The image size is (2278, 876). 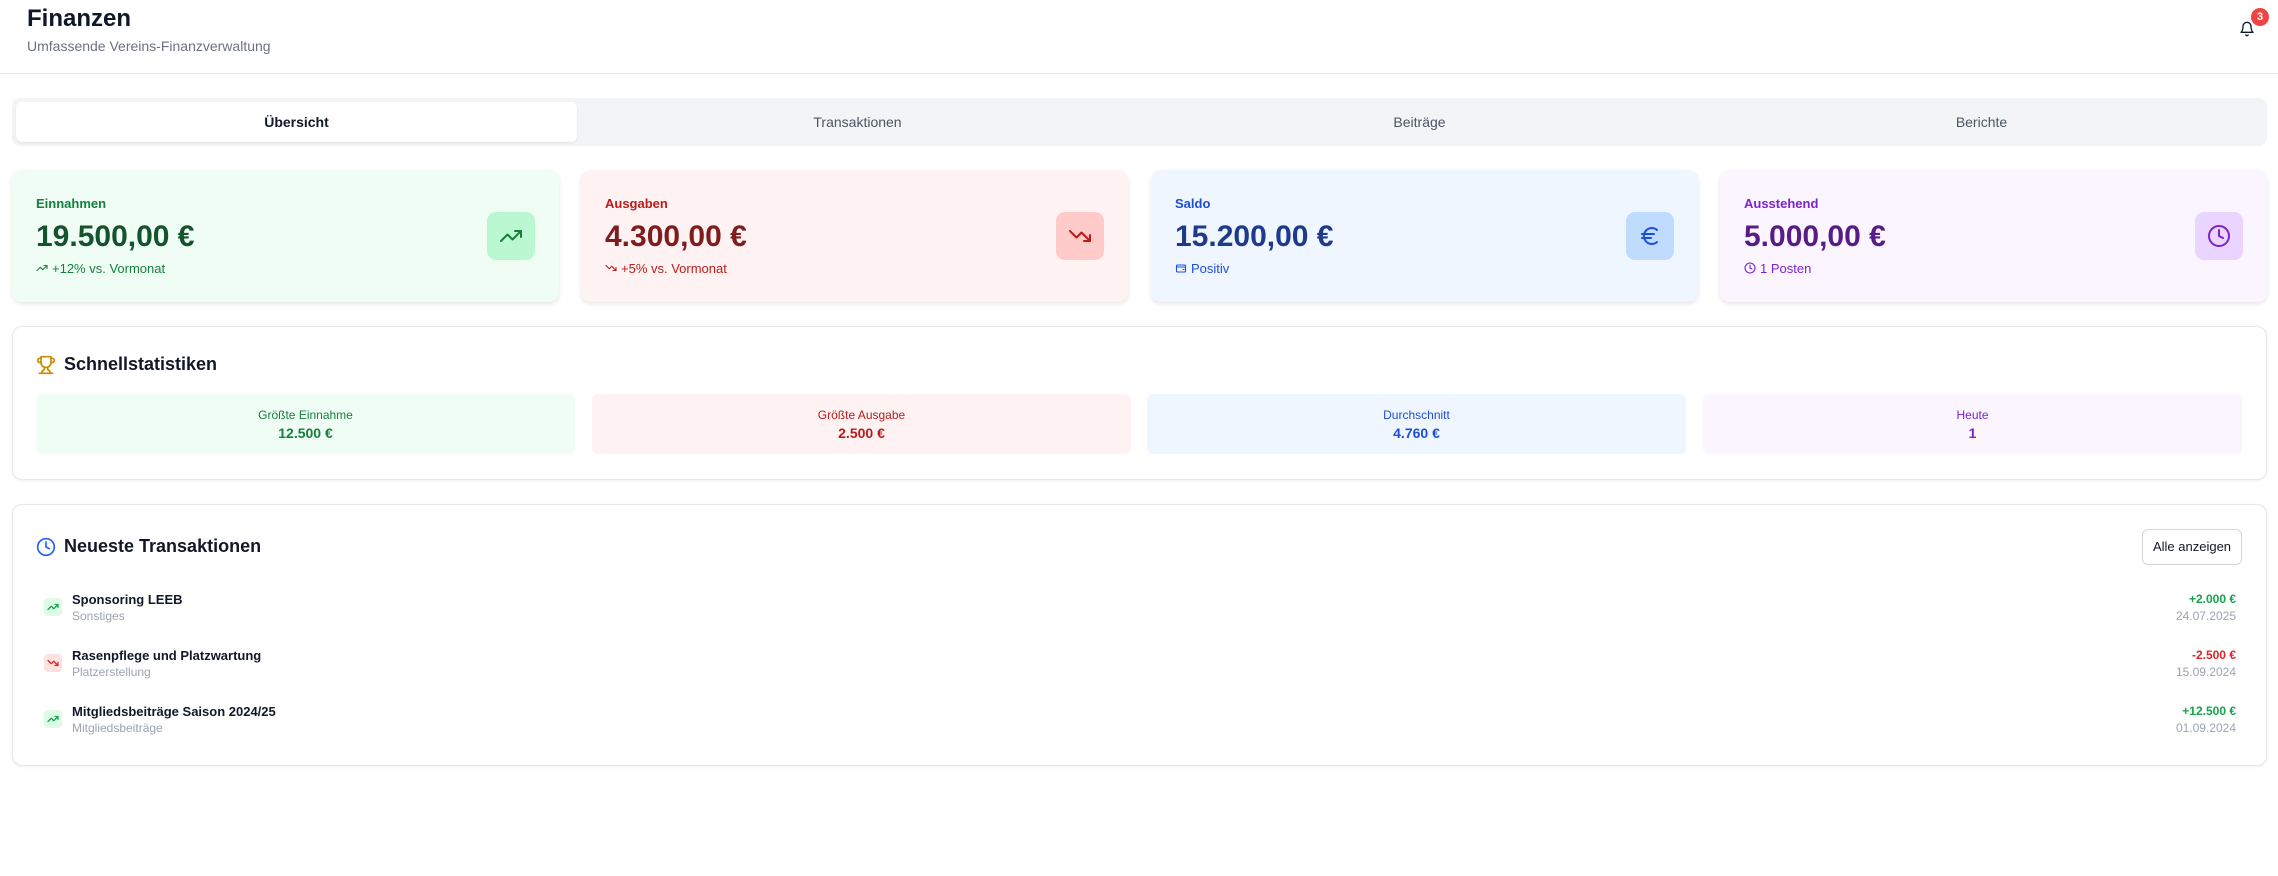 I want to click on stat-sub: 1 Posten, so click(x=1777, y=268).